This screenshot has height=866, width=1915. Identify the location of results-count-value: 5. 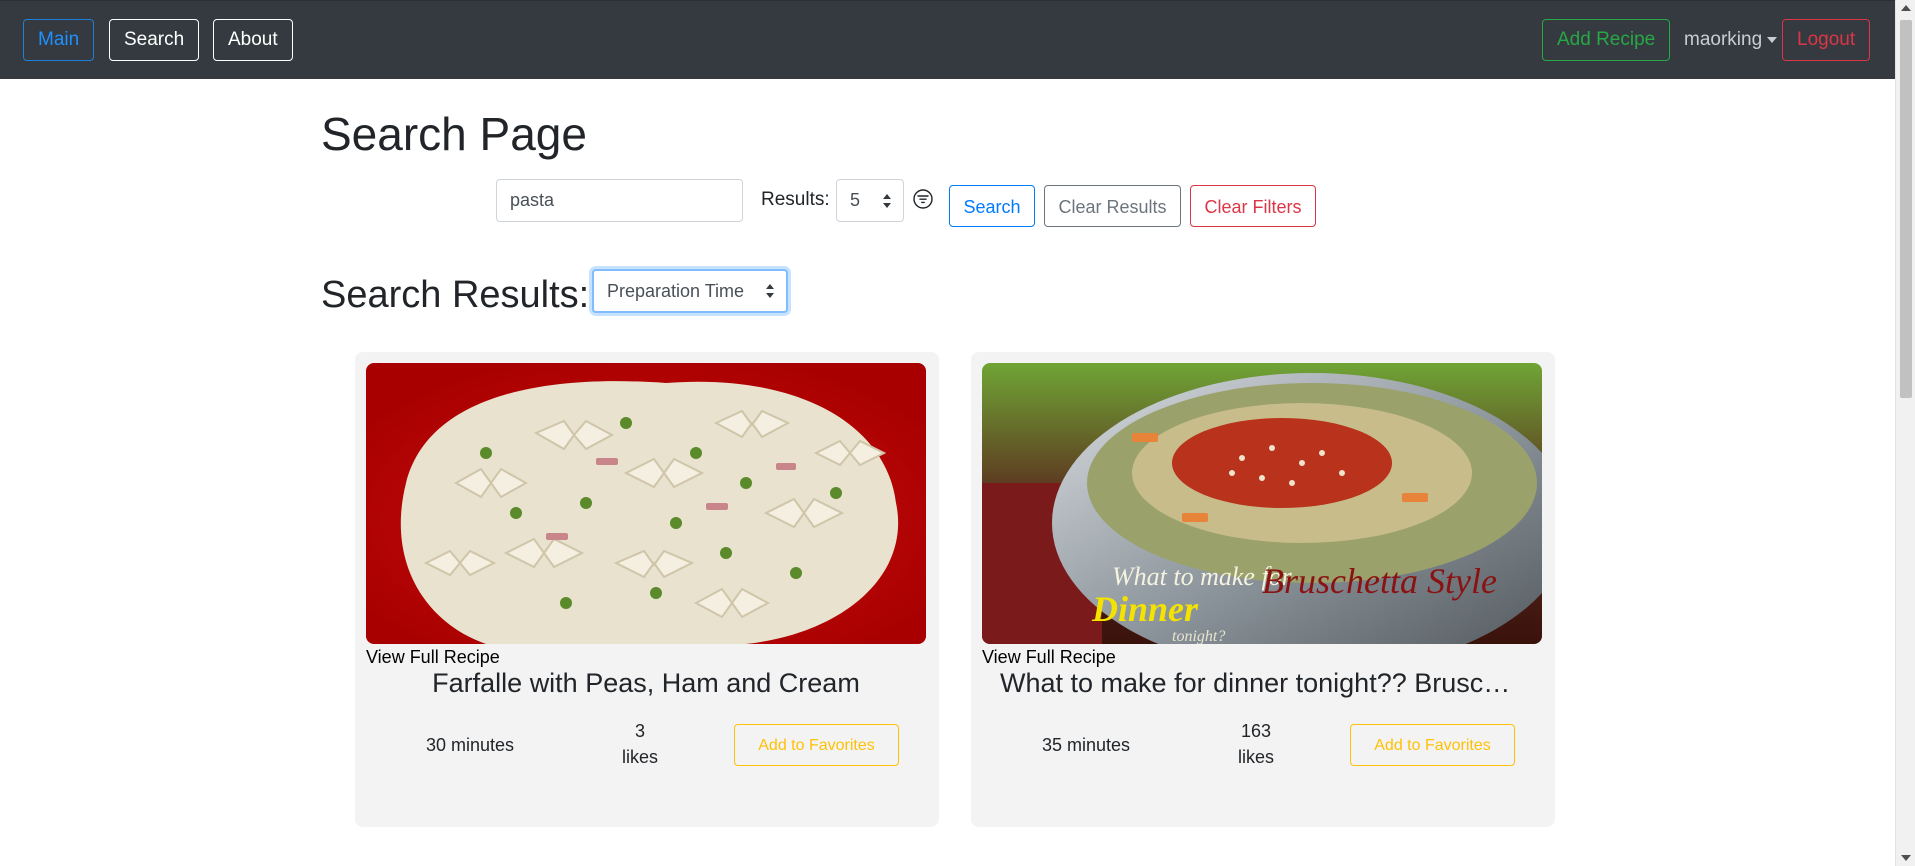
(855, 200).